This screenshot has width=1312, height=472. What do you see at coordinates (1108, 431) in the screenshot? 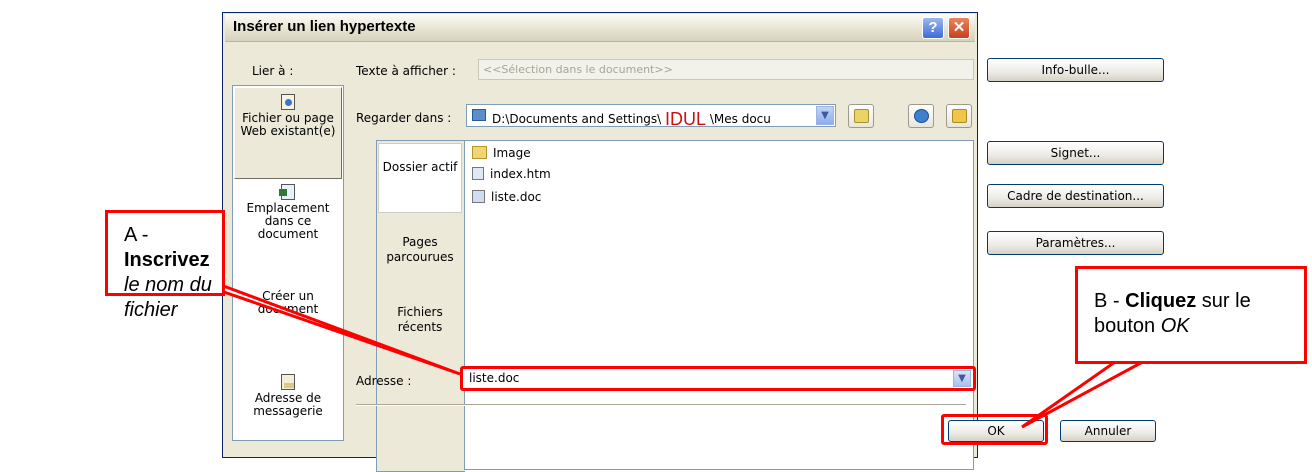
I see `cancel-button: Annuler` at bounding box center [1108, 431].